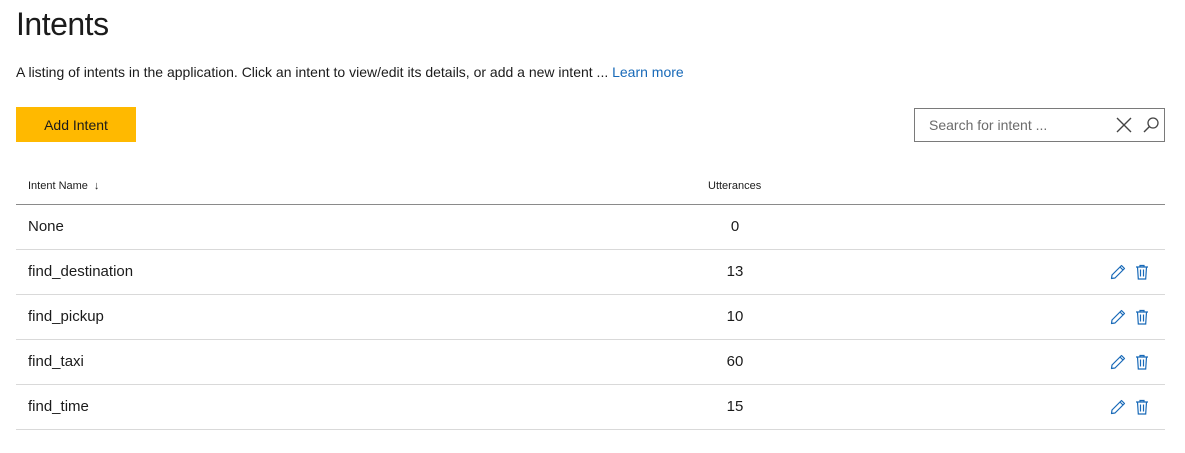 Image resolution: width=1185 pixels, height=453 pixels. What do you see at coordinates (58, 186) in the screenshot?
I see `column-header-label: Intent Name` at bounding box center [58, 186].